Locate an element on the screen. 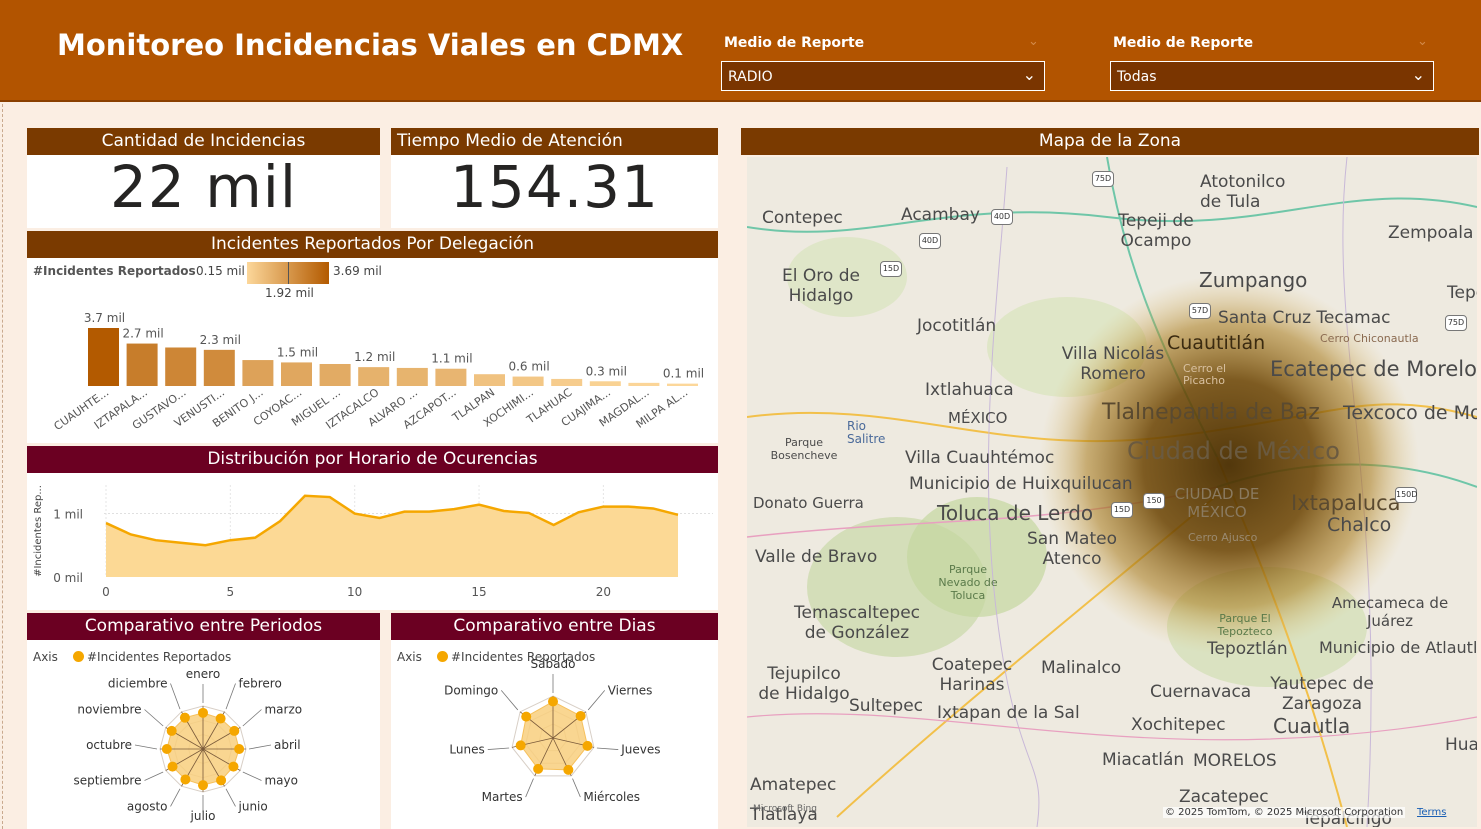 The width and height of the screenshot is (1481, 829). radar-axis-label: diciembre is located at coordinates (138, 684).